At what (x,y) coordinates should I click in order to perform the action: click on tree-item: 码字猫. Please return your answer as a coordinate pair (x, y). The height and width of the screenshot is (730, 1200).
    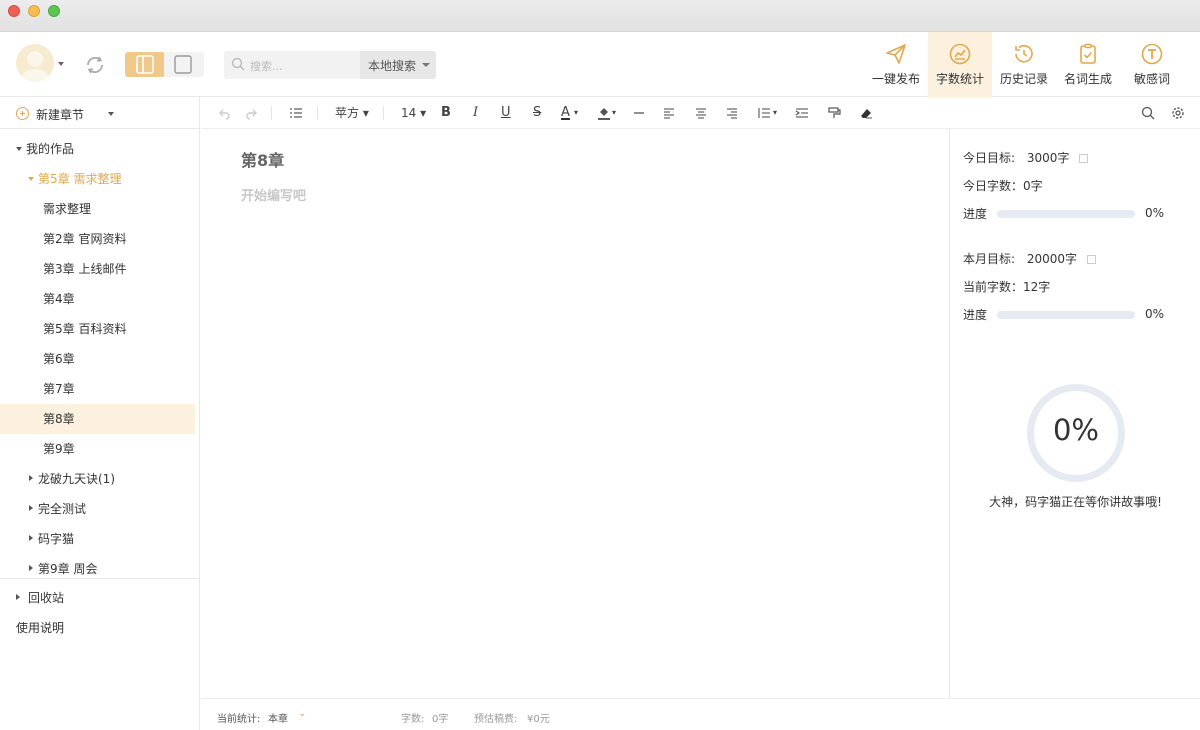
    Looking at the image, I should click on (97, 539).